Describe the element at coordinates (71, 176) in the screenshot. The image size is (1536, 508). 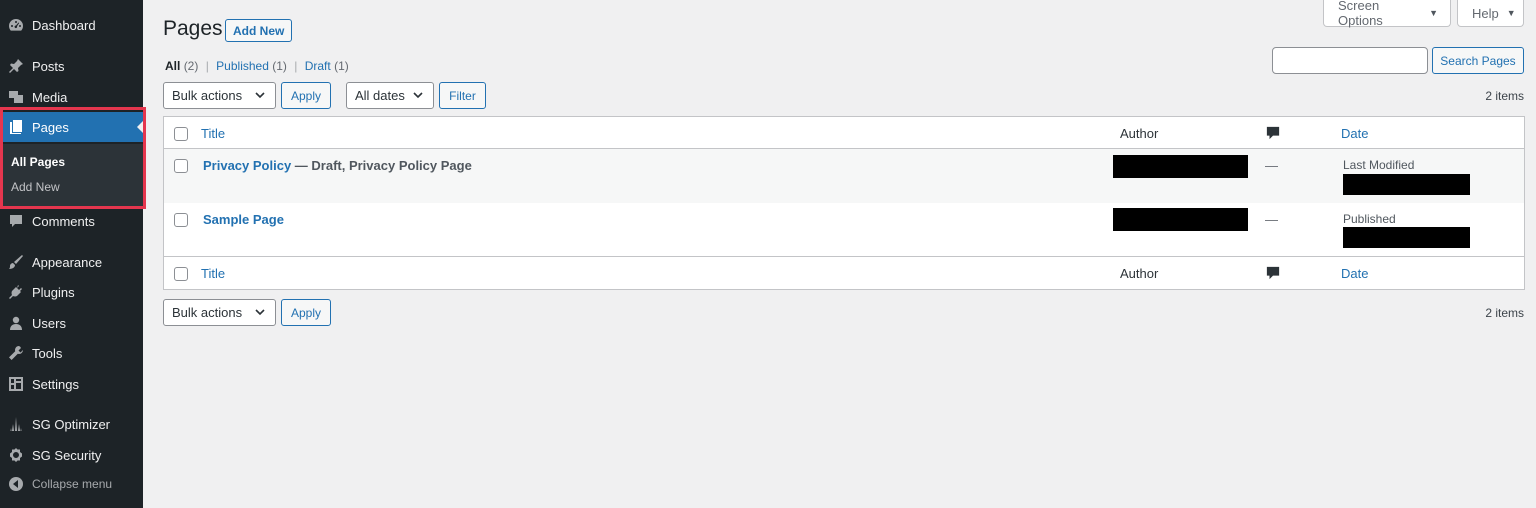
I see `pages-submenu: All Pages Add New` at that location.